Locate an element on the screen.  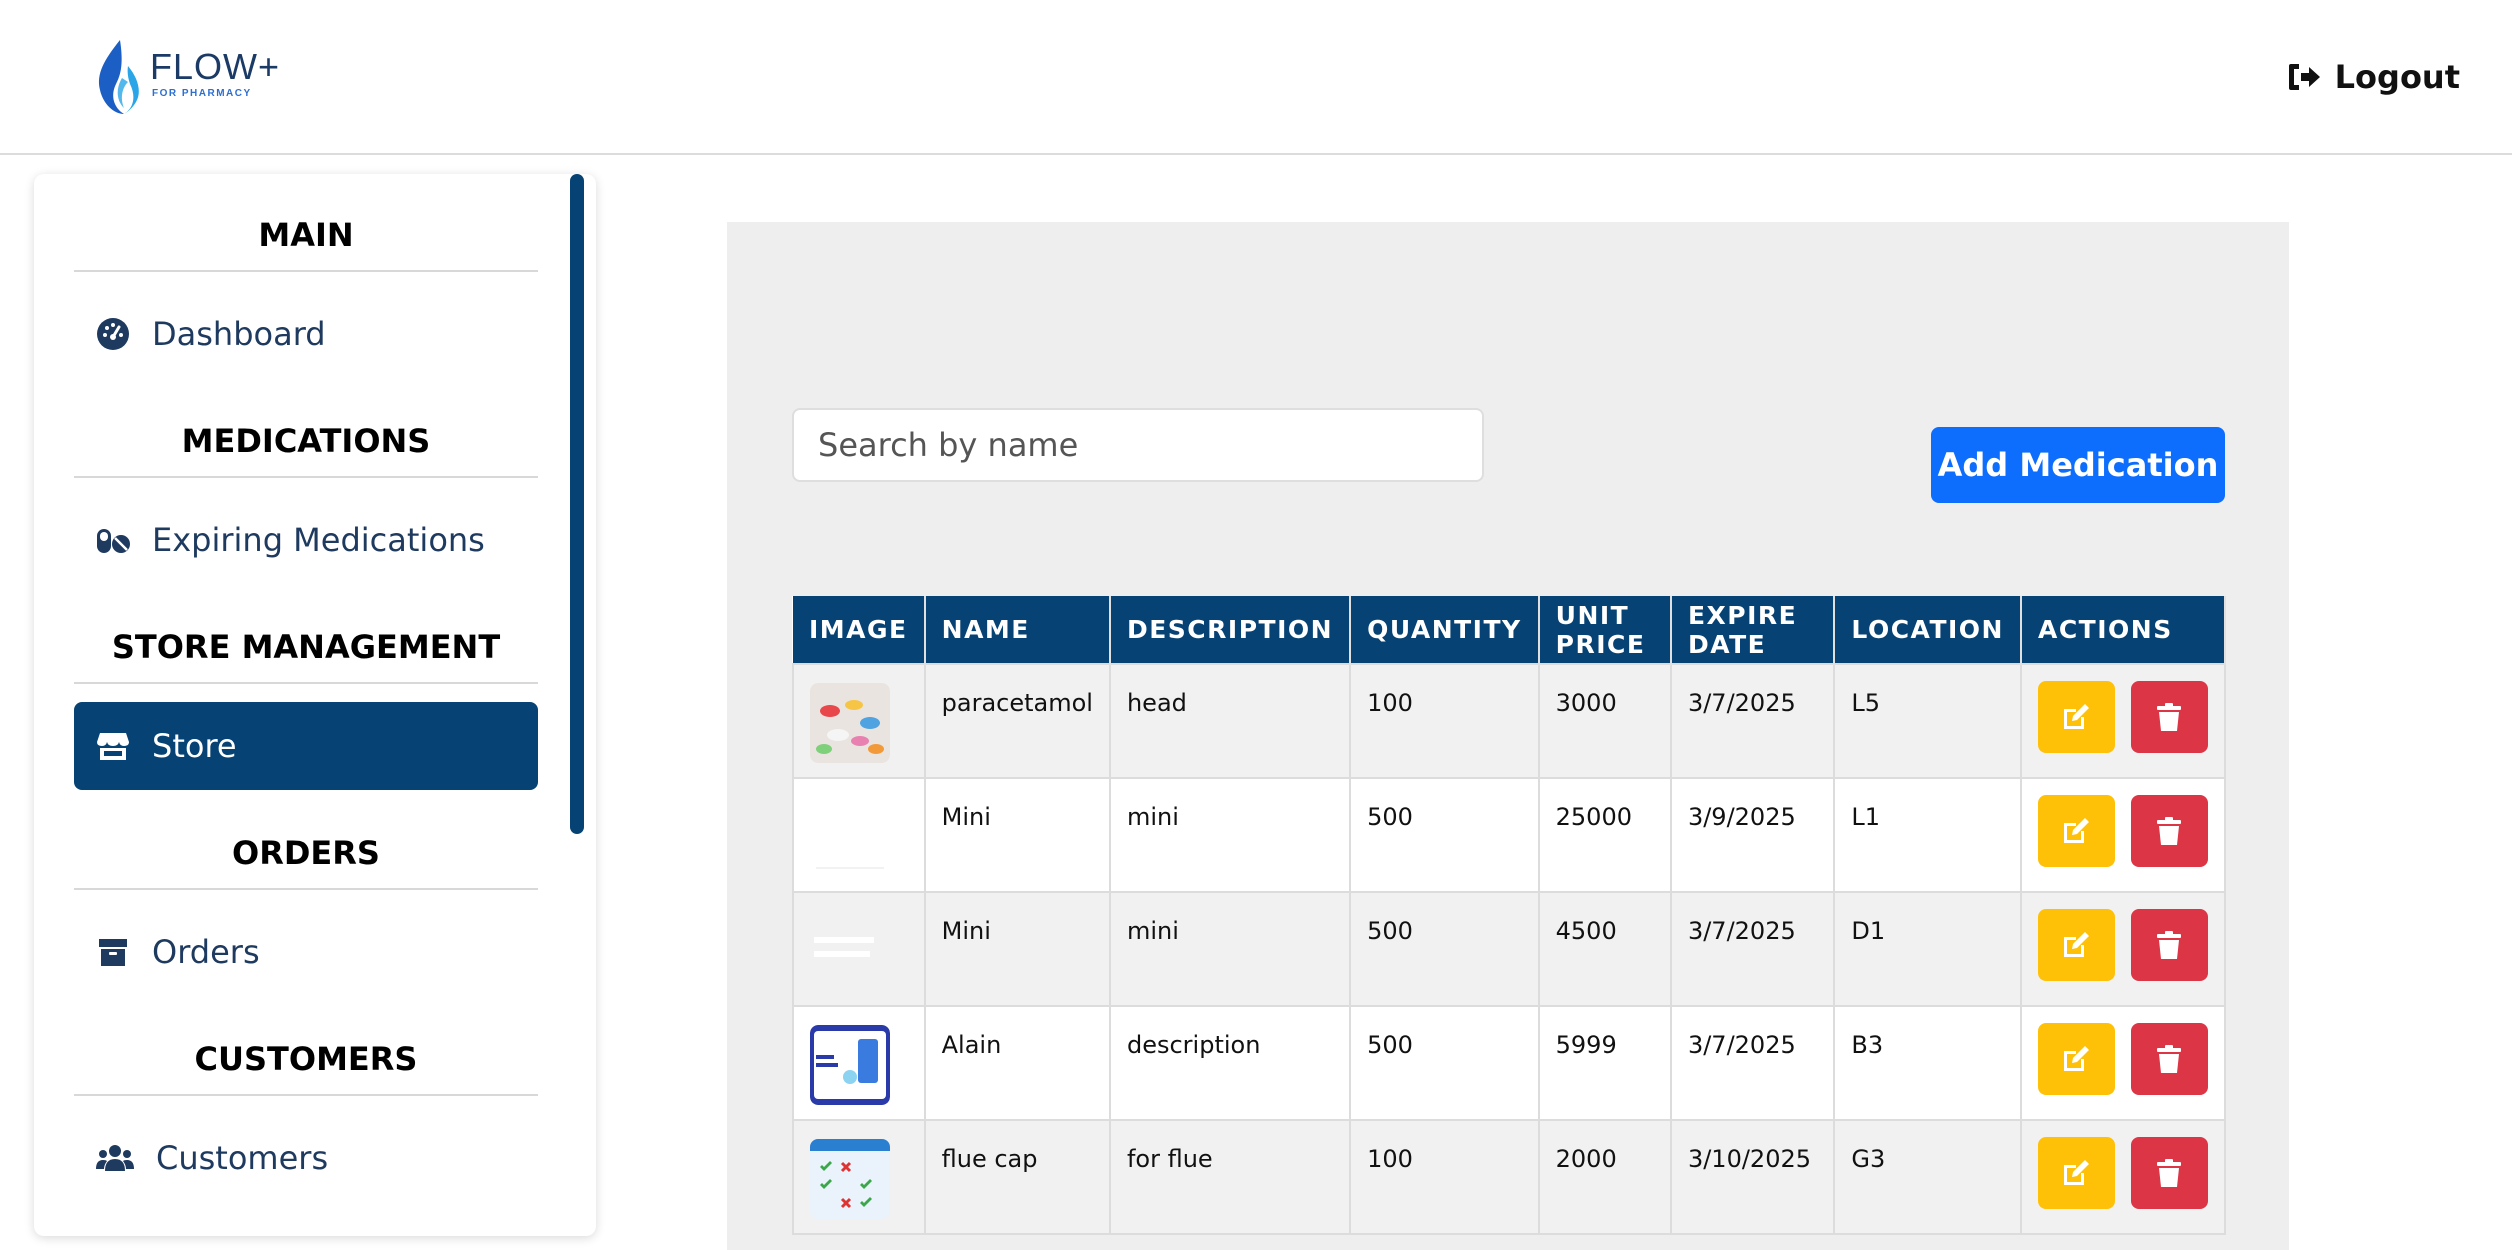
add-medication-button: Add Medication is located at coordinates (2078, 465).